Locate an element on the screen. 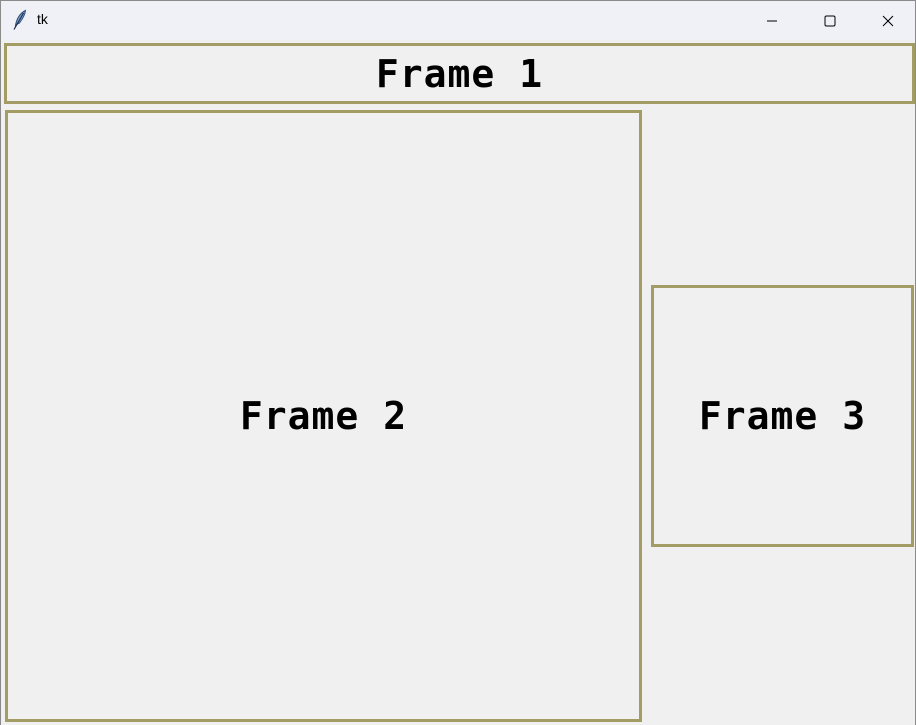 This screenshot has width=916, height=725. maximize-icon is located at coordinates (830, 20).